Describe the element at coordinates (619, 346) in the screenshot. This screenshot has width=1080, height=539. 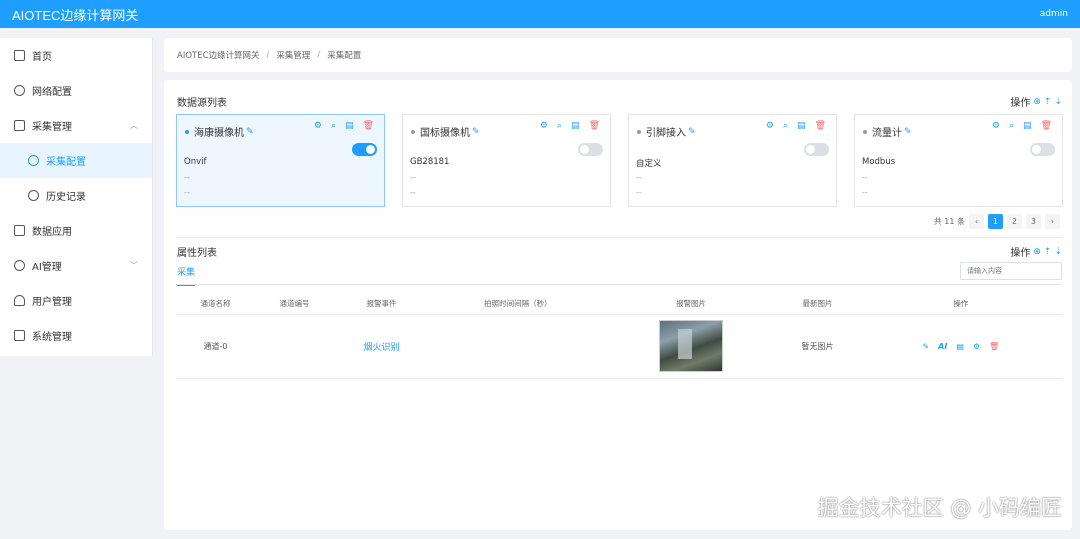
I see `table-row: 通道-0 烟火识别 暂无图片 ✎ AI ▤ ⚙ 🗑` at that location.